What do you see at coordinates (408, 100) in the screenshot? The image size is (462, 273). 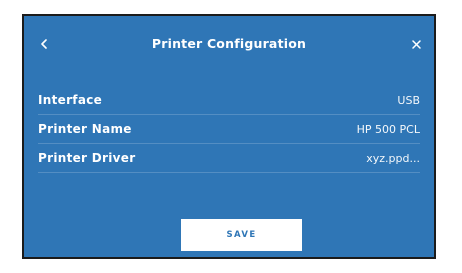 I see `setting-value: USB` at bounding box center [408, 100].